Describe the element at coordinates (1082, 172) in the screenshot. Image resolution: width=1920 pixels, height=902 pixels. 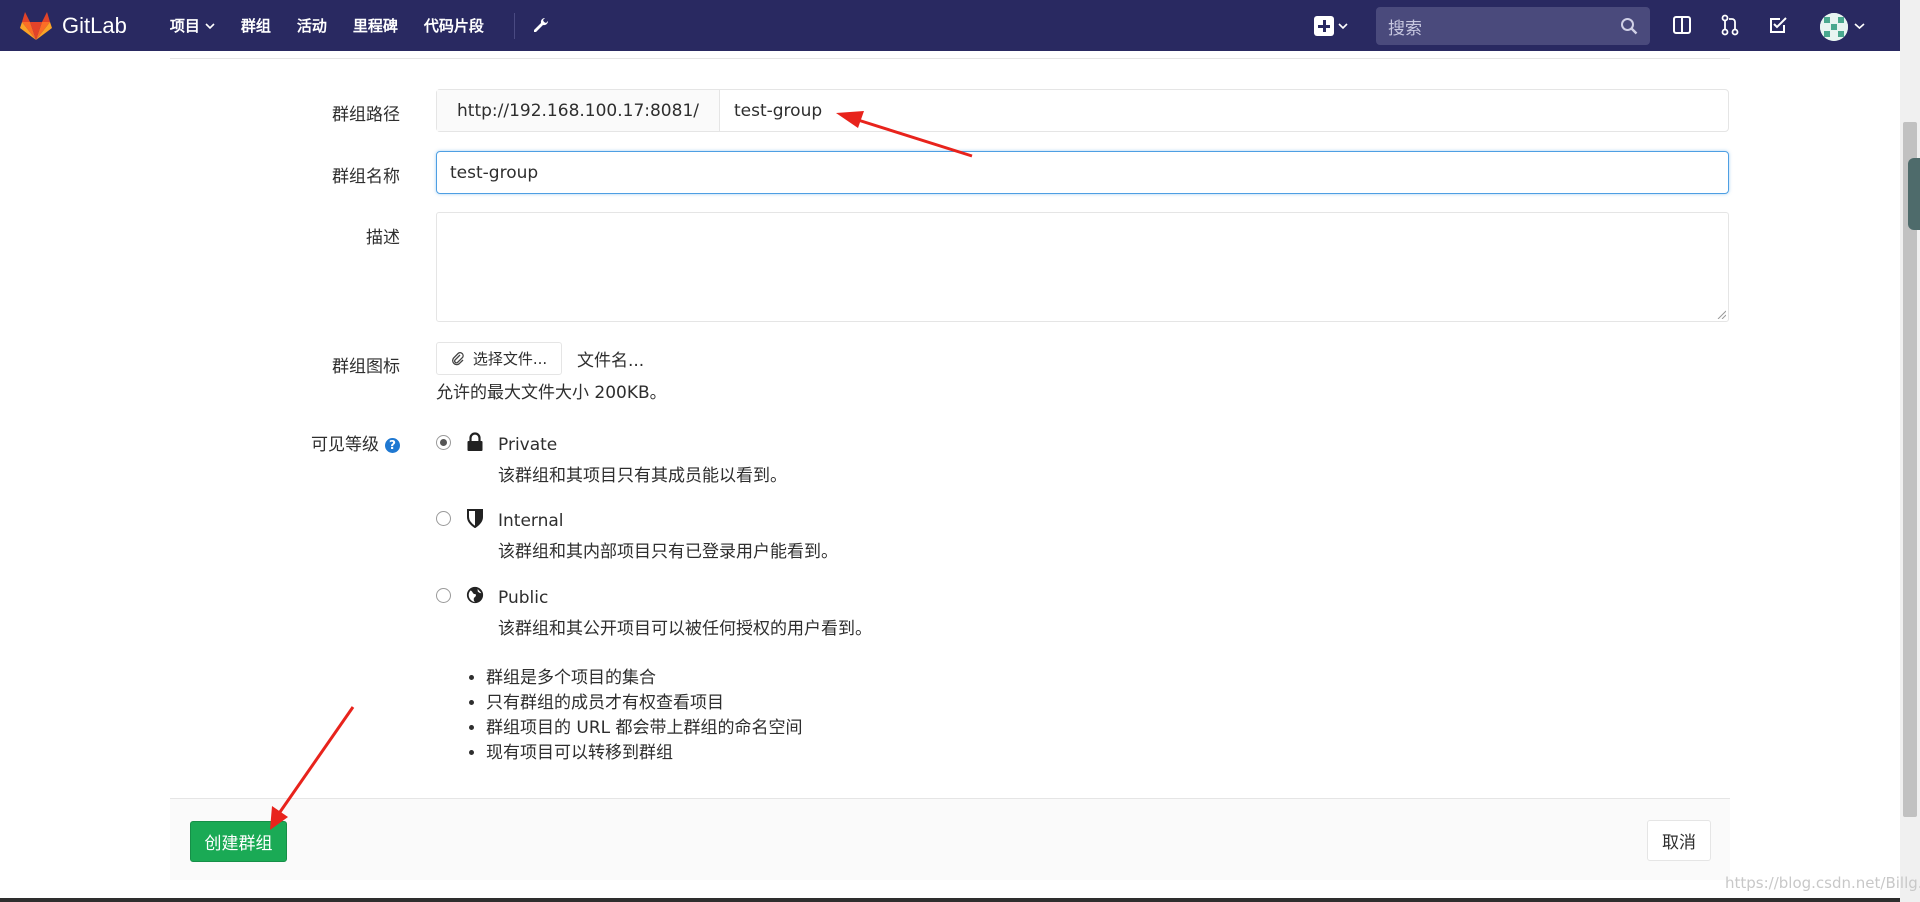
I see `group-name-input: test-group` at that location.